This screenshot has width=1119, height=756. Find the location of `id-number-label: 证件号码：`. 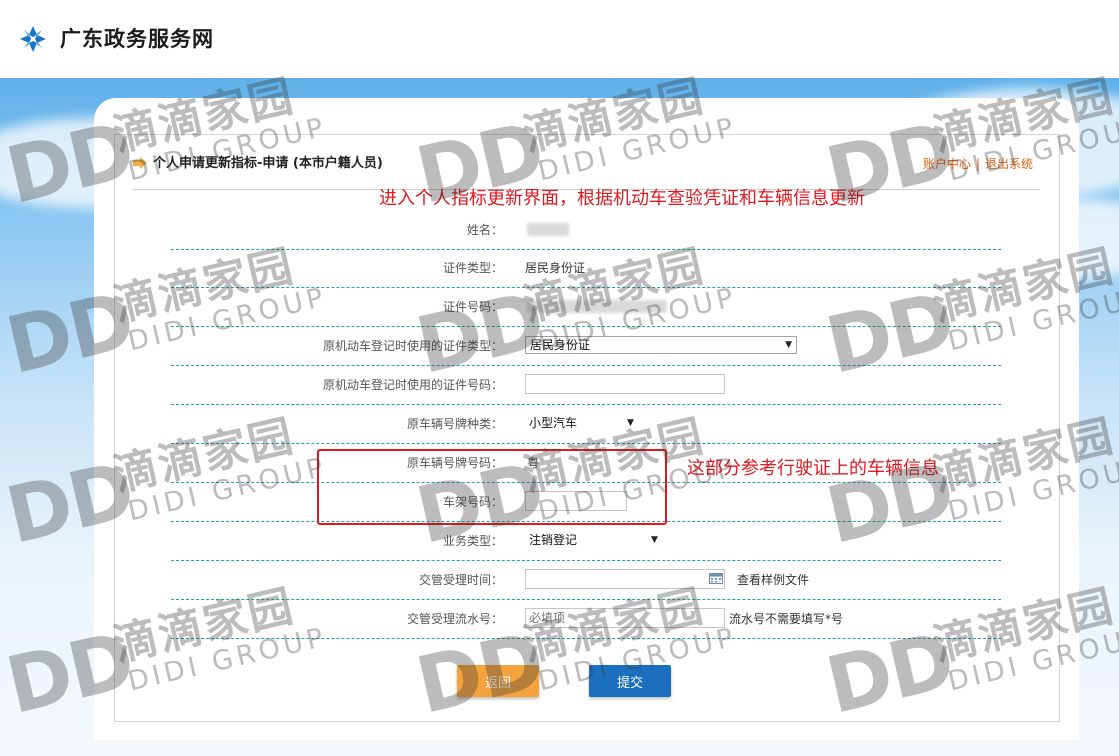

id-number-label: 证件号码： is located at coordinates (472, 307).